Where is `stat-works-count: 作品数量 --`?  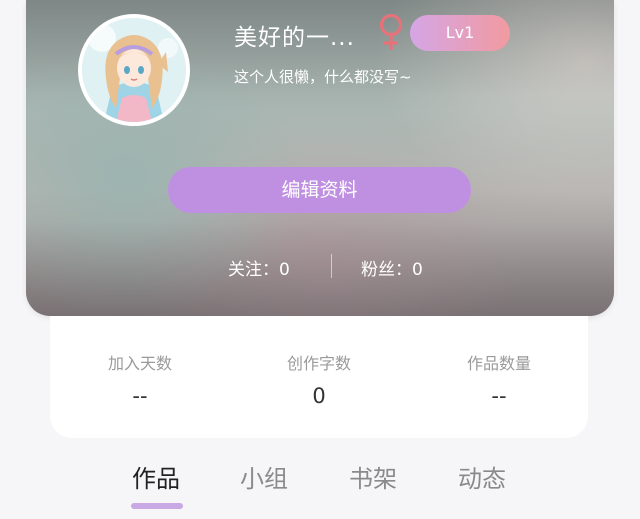 stat-works-count: 作品数量 -- is located at coordinates (499, 379).